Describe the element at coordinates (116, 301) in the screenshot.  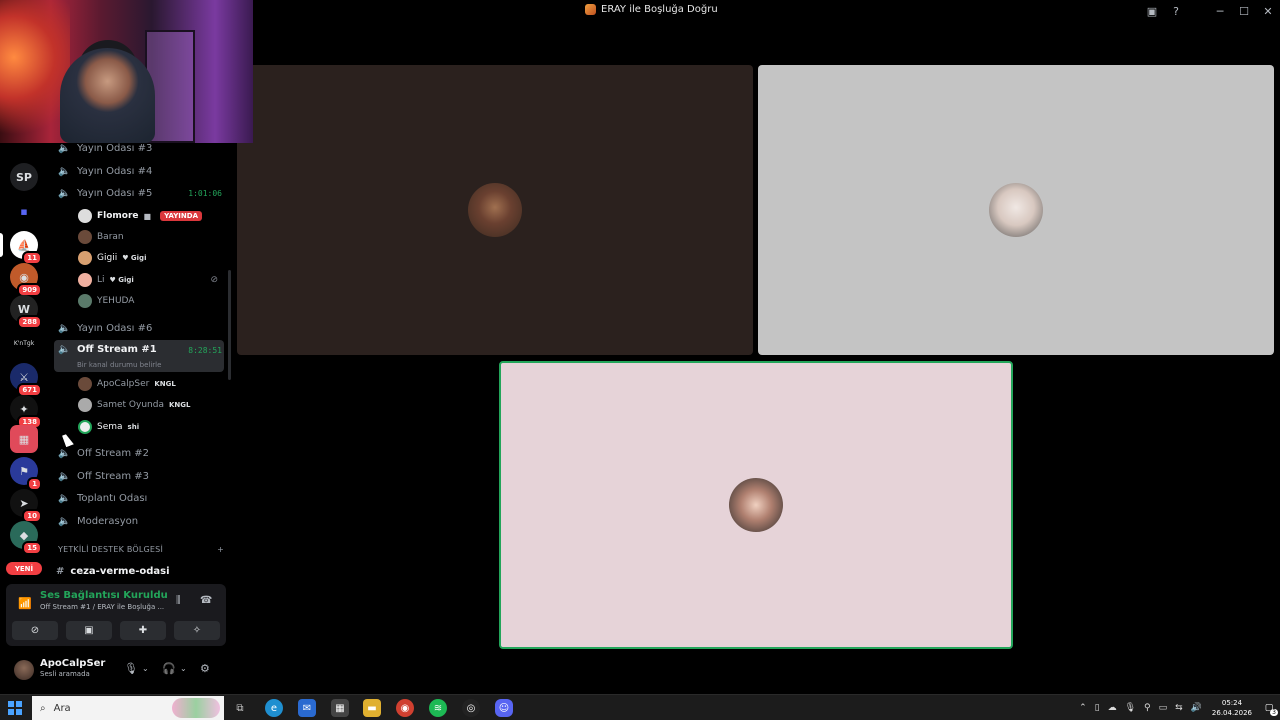
I see `user-name: YEHUDA` at that location.